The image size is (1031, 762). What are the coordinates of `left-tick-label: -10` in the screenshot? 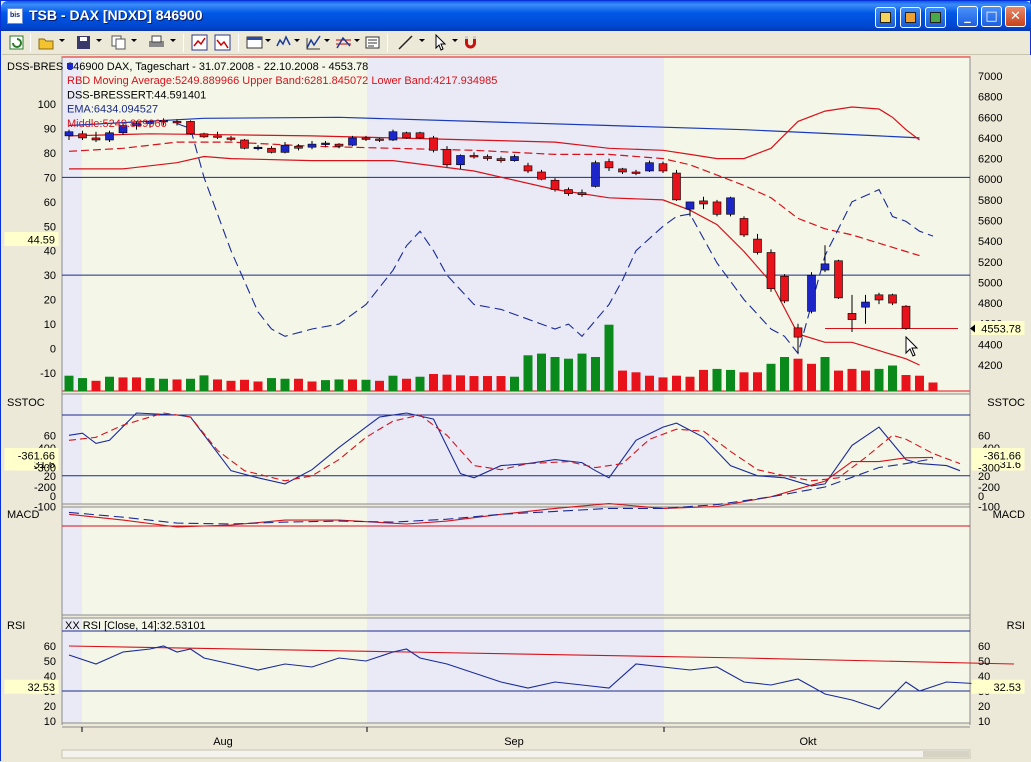 It's located at (48, 374).